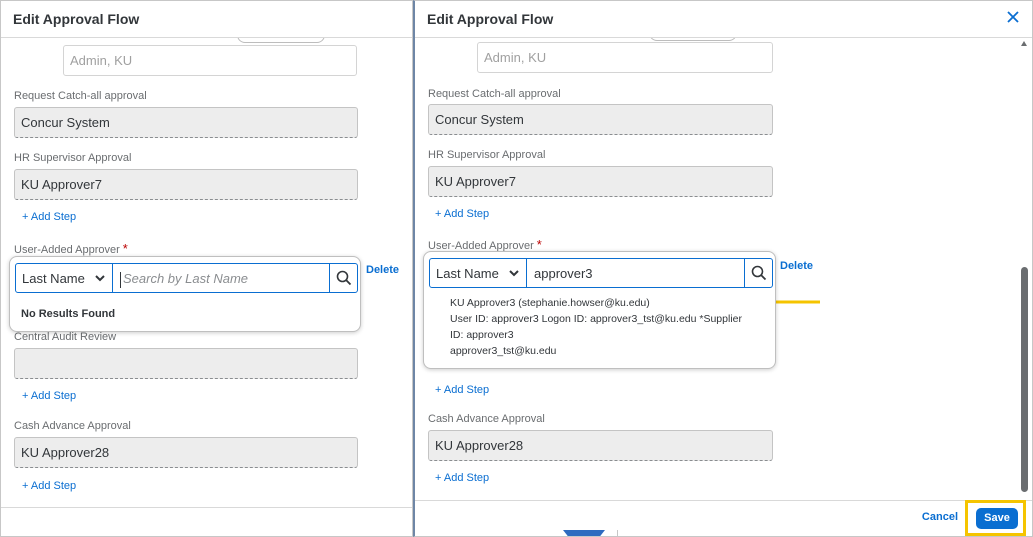 This screenshot has height=537, width=1033. What do you see at coordinates (120, 279) in the screenshot?
I see `text-cursor` at bounding box center [120, 279].